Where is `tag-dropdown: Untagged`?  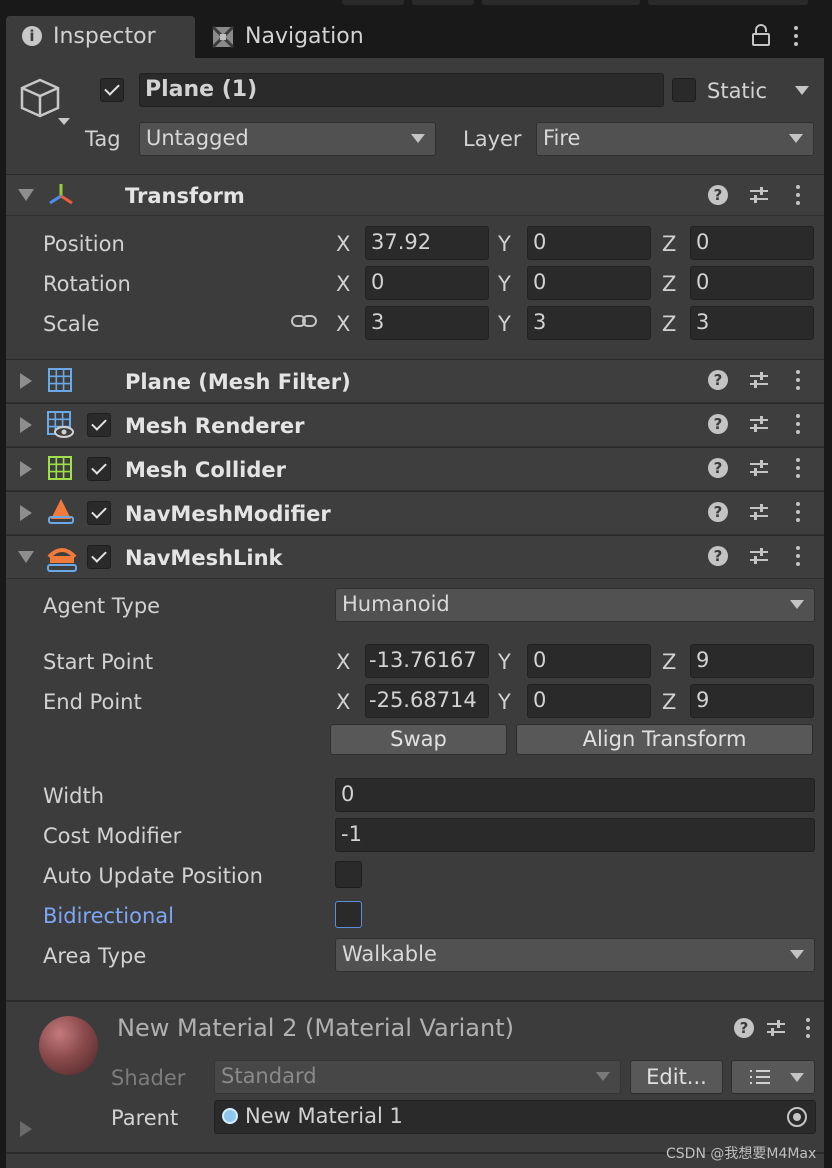 tag-dropdown: Untagged is located at coordinates (287, 139).